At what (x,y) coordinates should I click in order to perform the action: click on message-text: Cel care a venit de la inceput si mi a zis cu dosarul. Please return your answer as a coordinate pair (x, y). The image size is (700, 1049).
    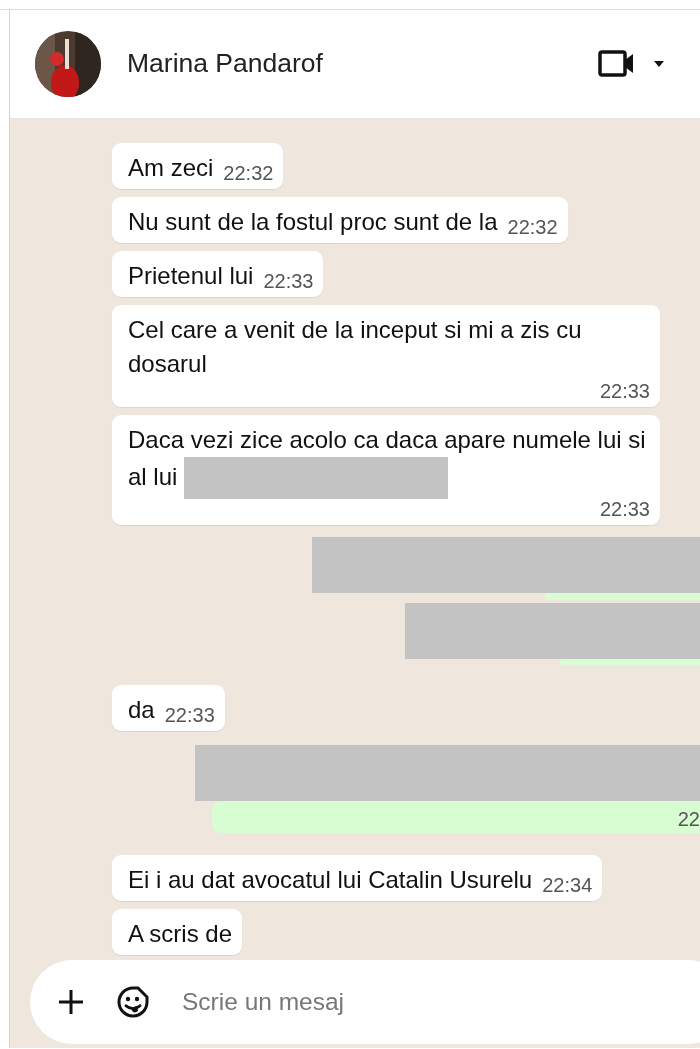
    Looking at the image, I should click on (355, 347).